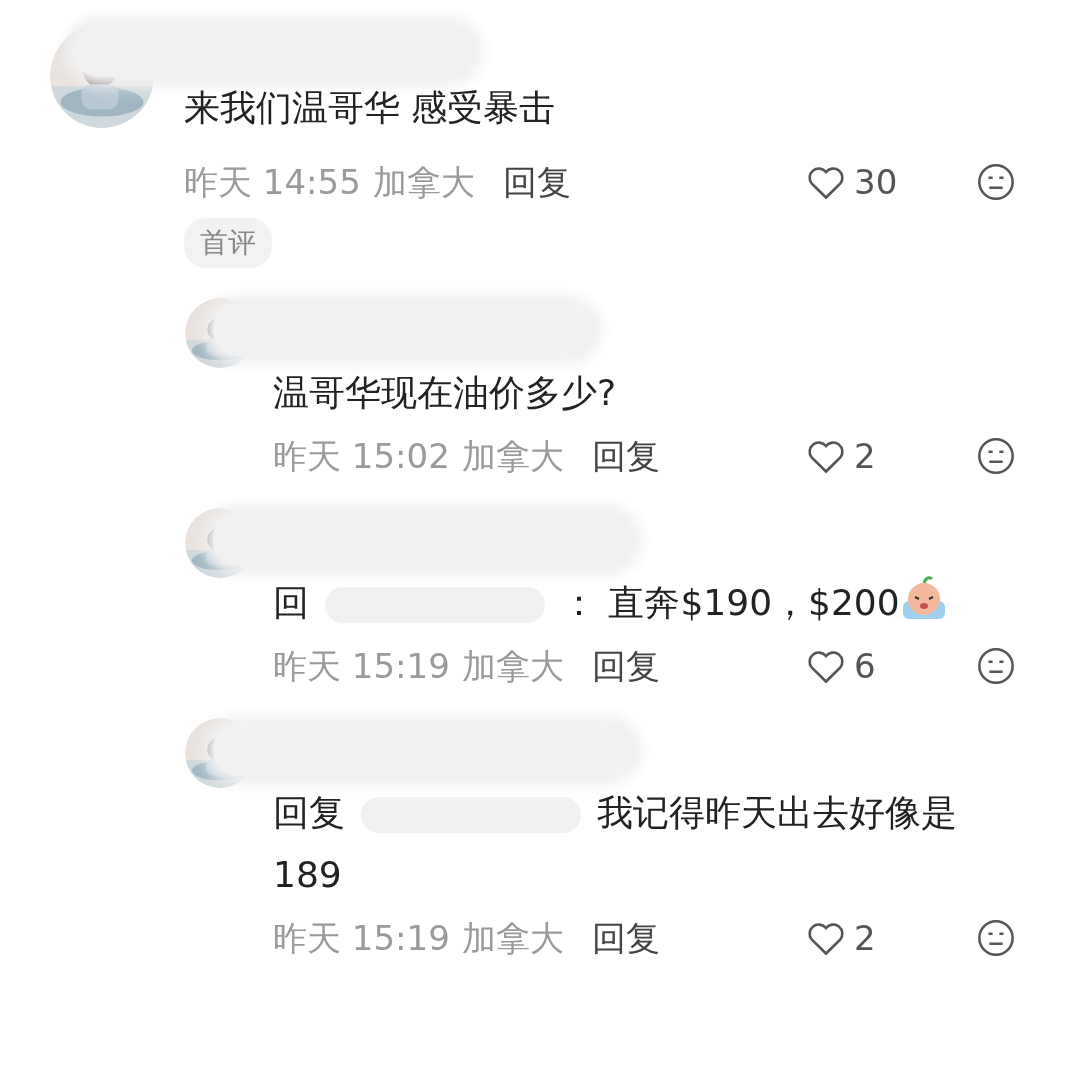  Describe the element at coordinates (309, 812) in the screenshot. I see `reply-prefix: 回复` at that location.